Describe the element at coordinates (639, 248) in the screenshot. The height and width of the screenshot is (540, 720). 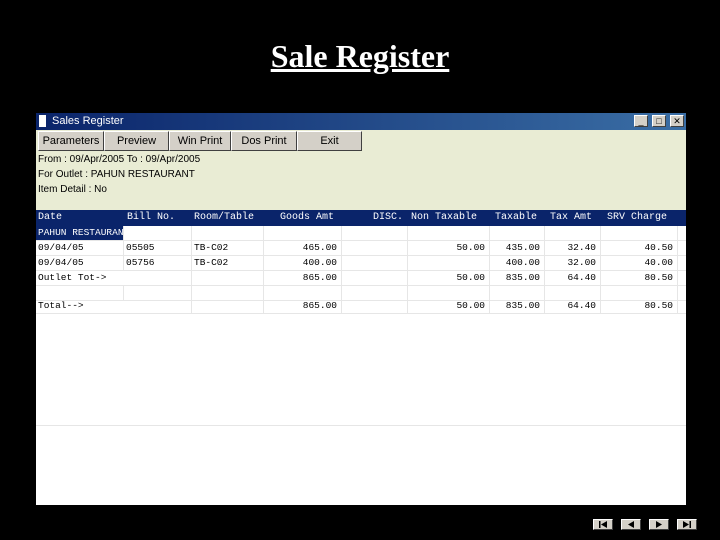
I see `srv-charge-cell: 40.50` at that location.